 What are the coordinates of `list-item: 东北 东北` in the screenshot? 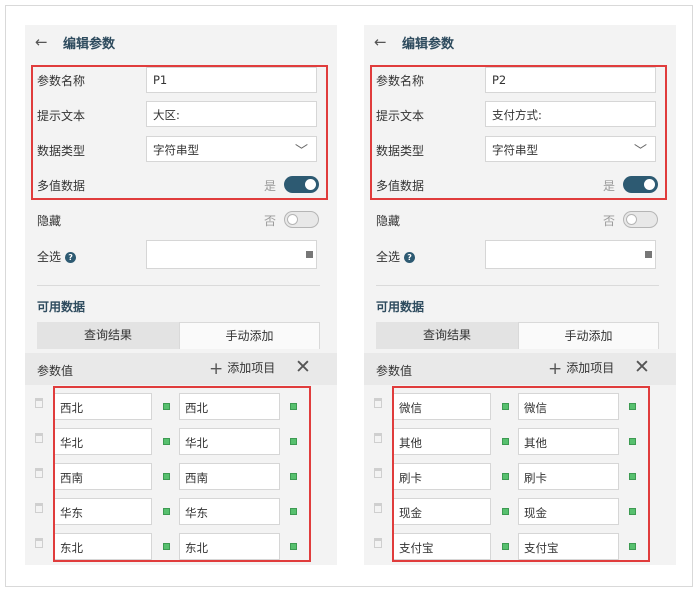 It's located at (181, 546).